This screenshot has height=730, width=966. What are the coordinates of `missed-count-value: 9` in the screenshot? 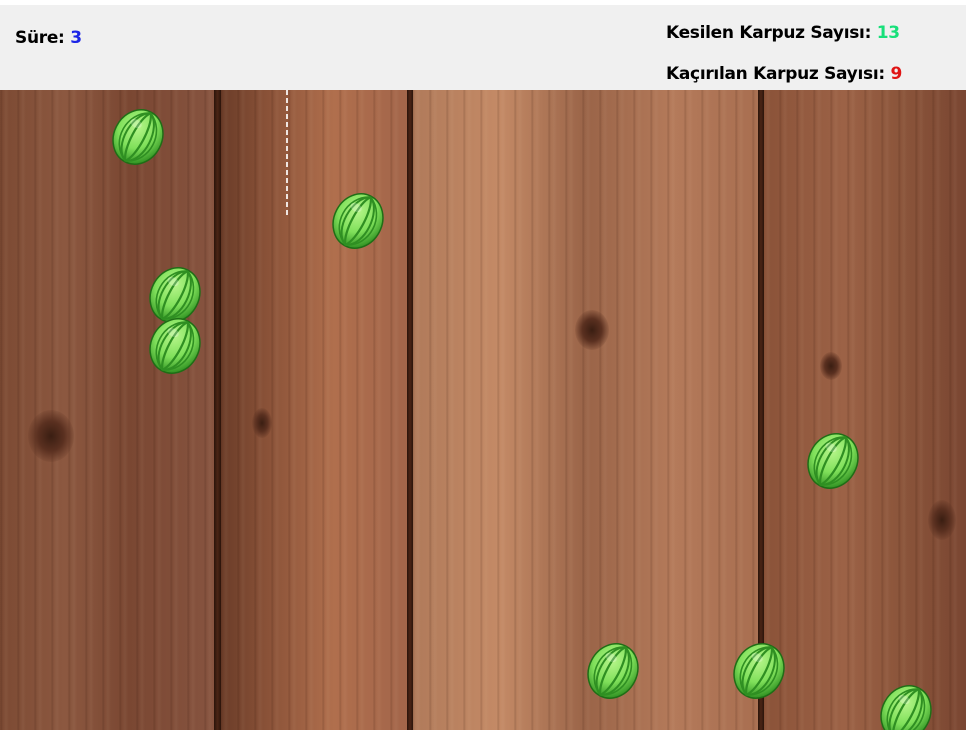 It's located at (896, 74).